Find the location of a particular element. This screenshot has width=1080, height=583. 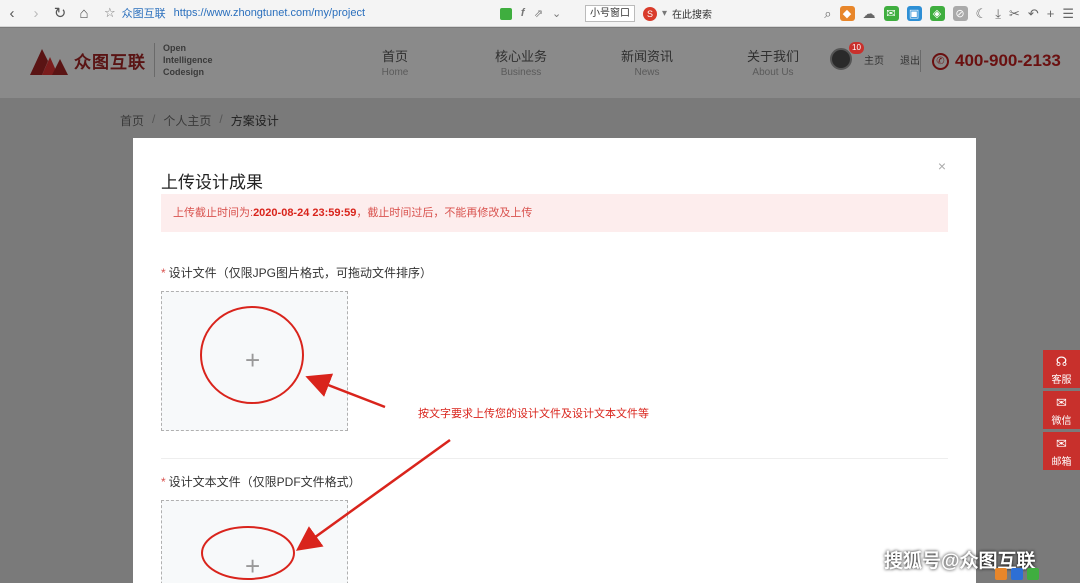

notification-badge: 10 is located at coordinates (856, 48).